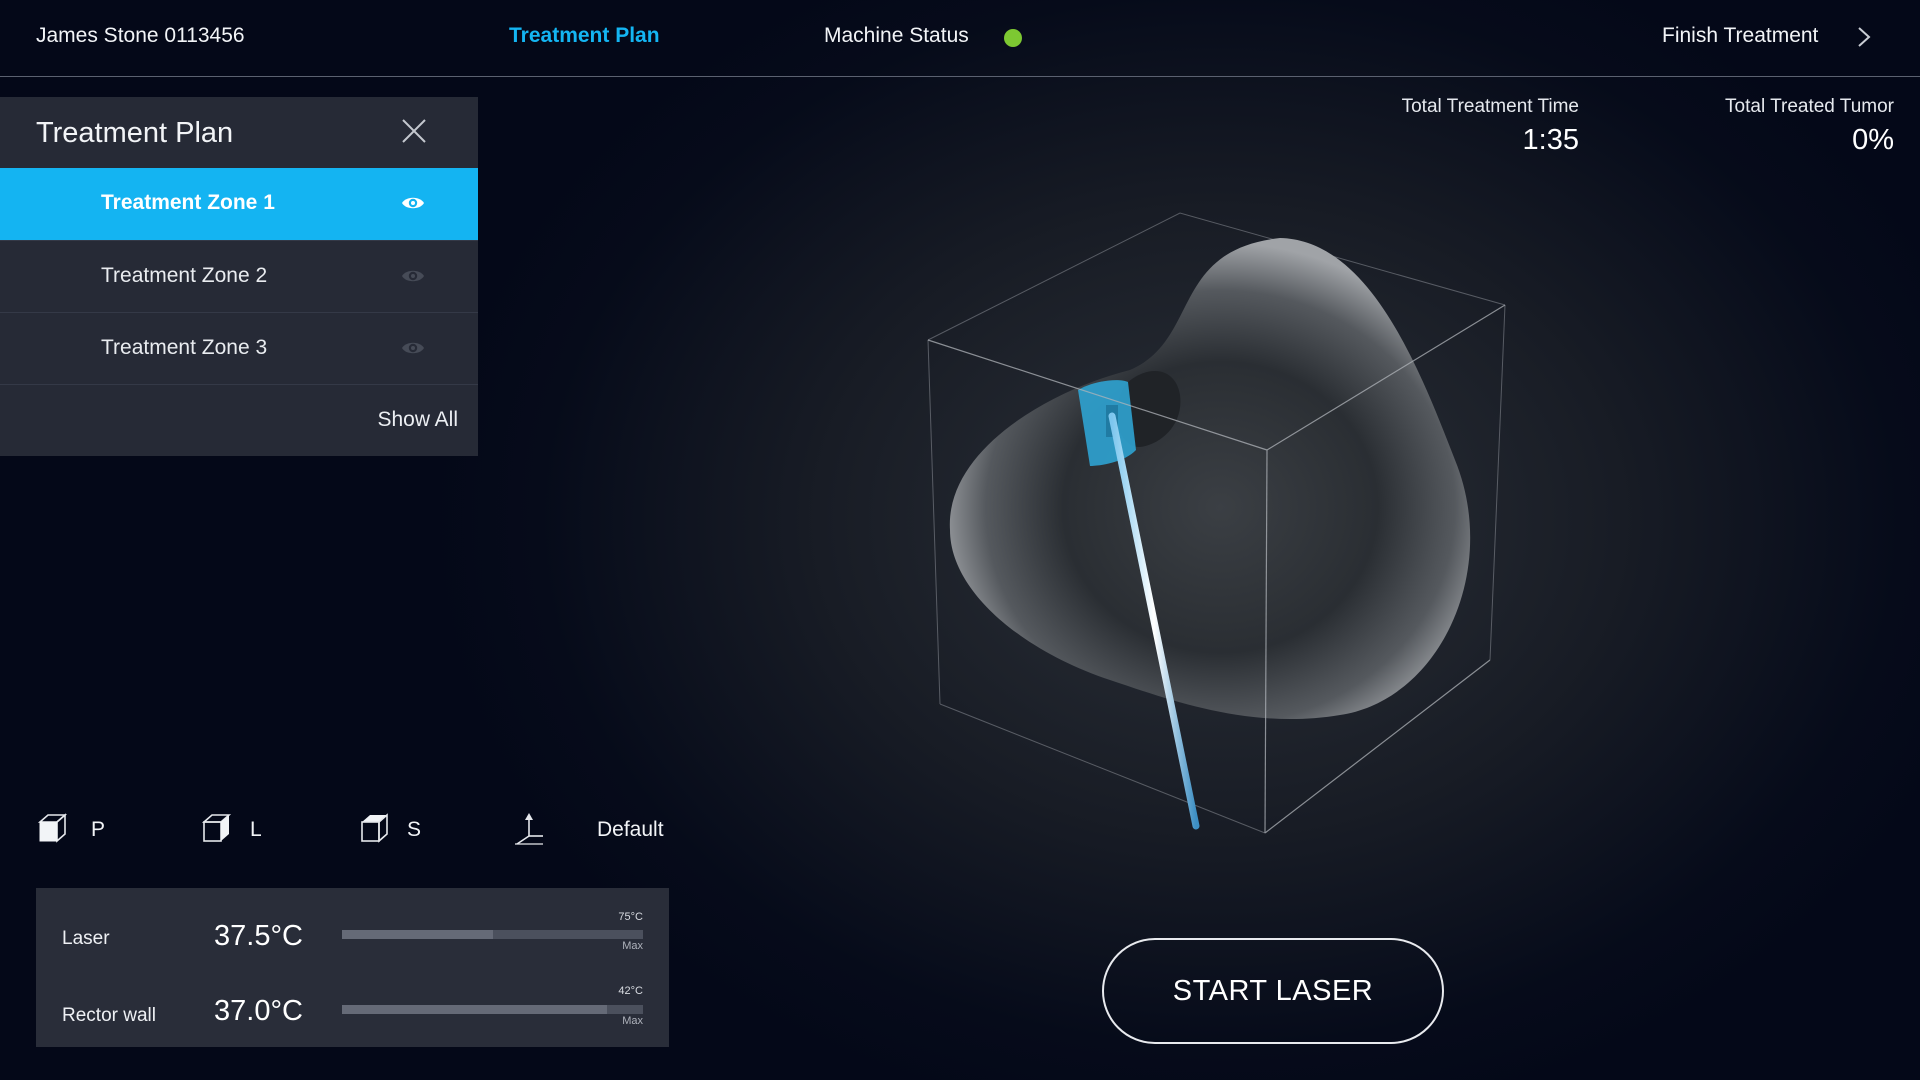  I want to click on total-treatment-time: Total Treatment Time 1:35, so click(1490, 126).